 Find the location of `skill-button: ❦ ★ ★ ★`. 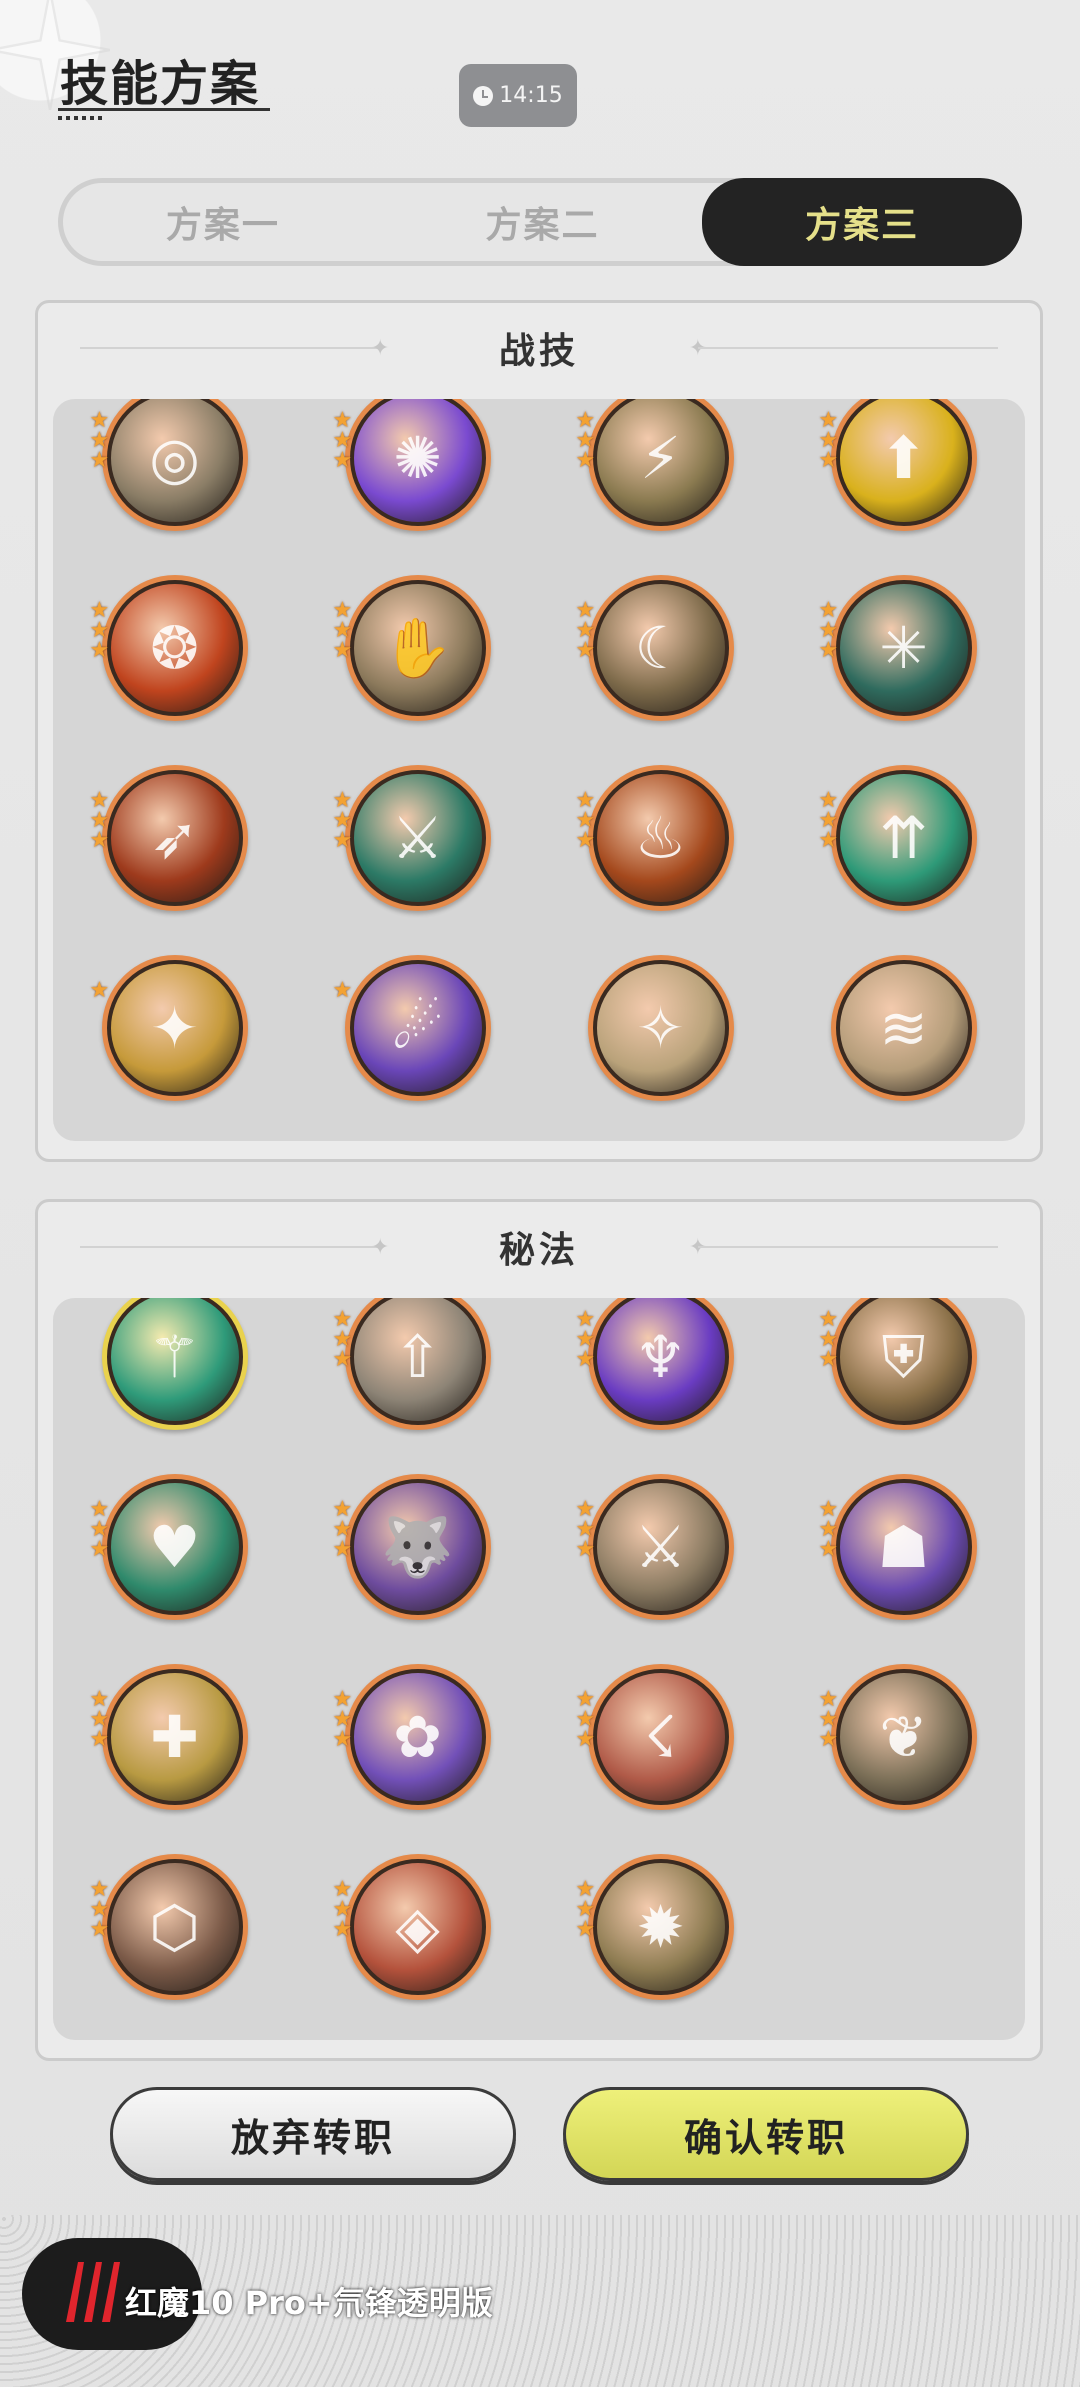

skill-button: ❦ ★ ★ ★ is located at coordinates (898, 1737).